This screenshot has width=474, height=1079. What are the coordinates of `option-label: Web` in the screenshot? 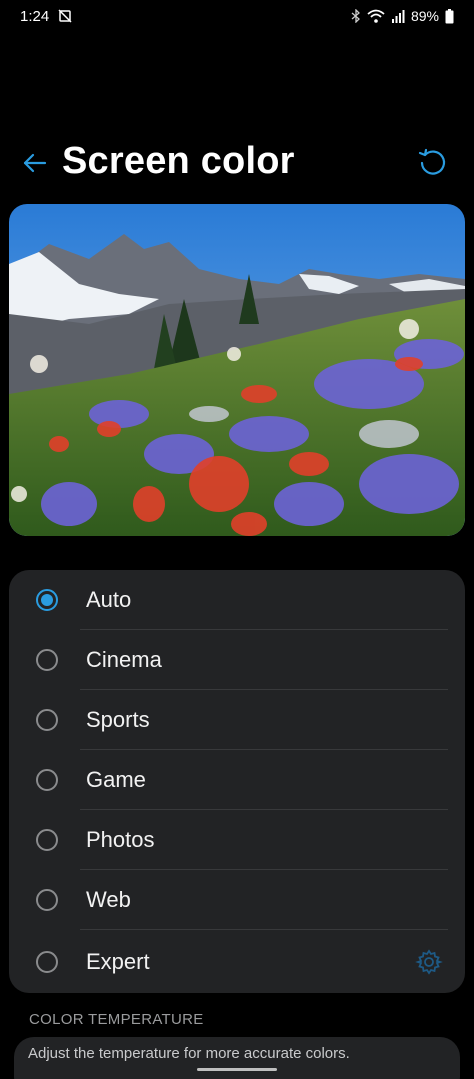 It's located at (108, 899).